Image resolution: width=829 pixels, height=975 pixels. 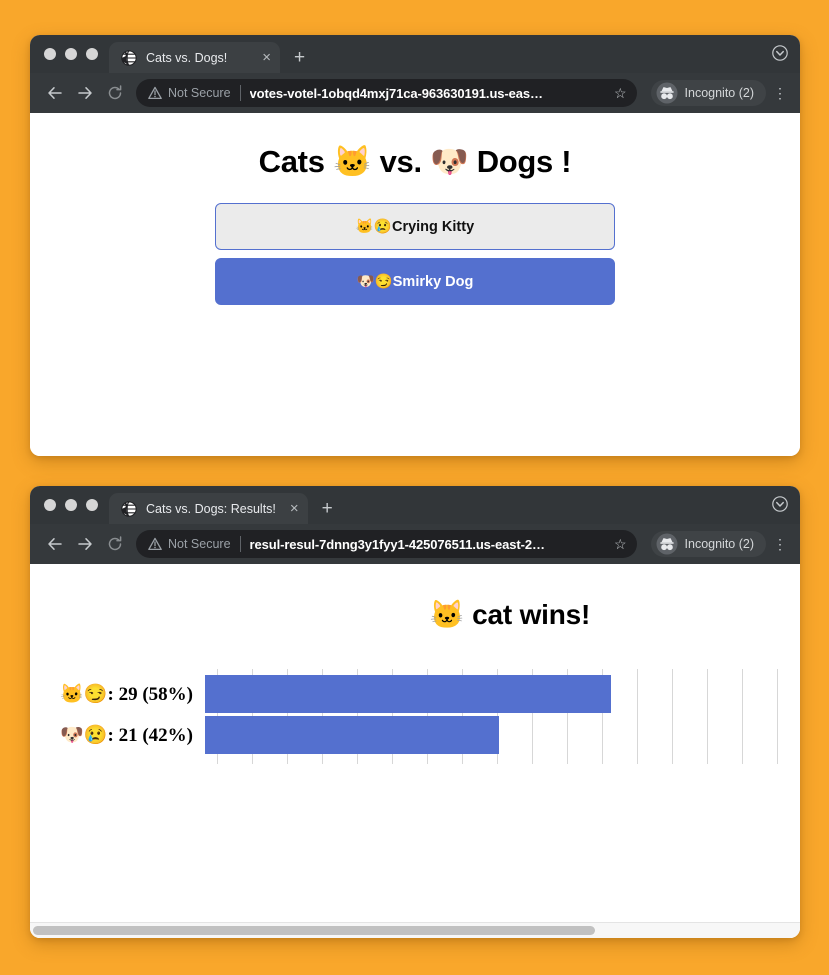 What do you see at coordinates (408, 694) in the screenshot?
I see `chart-bar-cat` at bounding box center [408, 694].